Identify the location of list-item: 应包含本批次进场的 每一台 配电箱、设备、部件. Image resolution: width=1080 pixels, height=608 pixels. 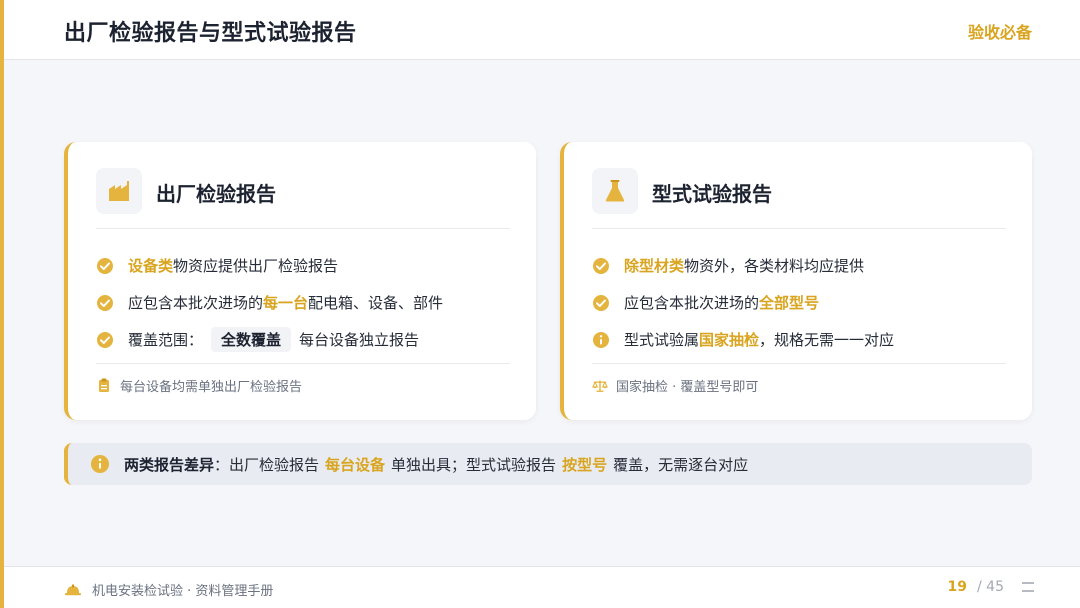
(306, 302).